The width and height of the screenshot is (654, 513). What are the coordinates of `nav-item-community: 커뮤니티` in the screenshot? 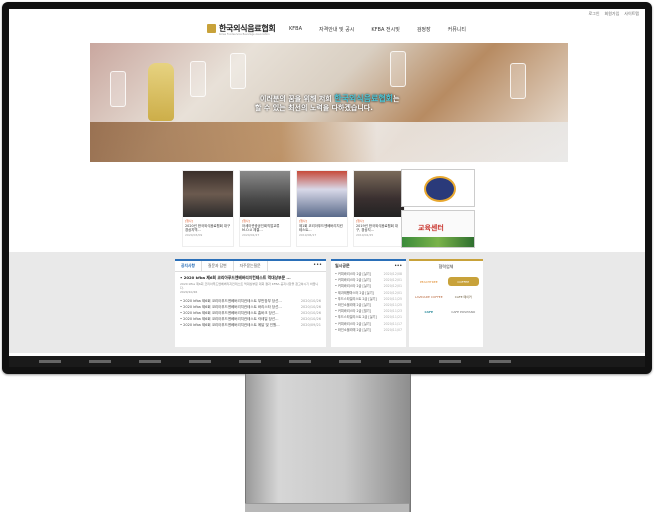 It's located at (457, 29).